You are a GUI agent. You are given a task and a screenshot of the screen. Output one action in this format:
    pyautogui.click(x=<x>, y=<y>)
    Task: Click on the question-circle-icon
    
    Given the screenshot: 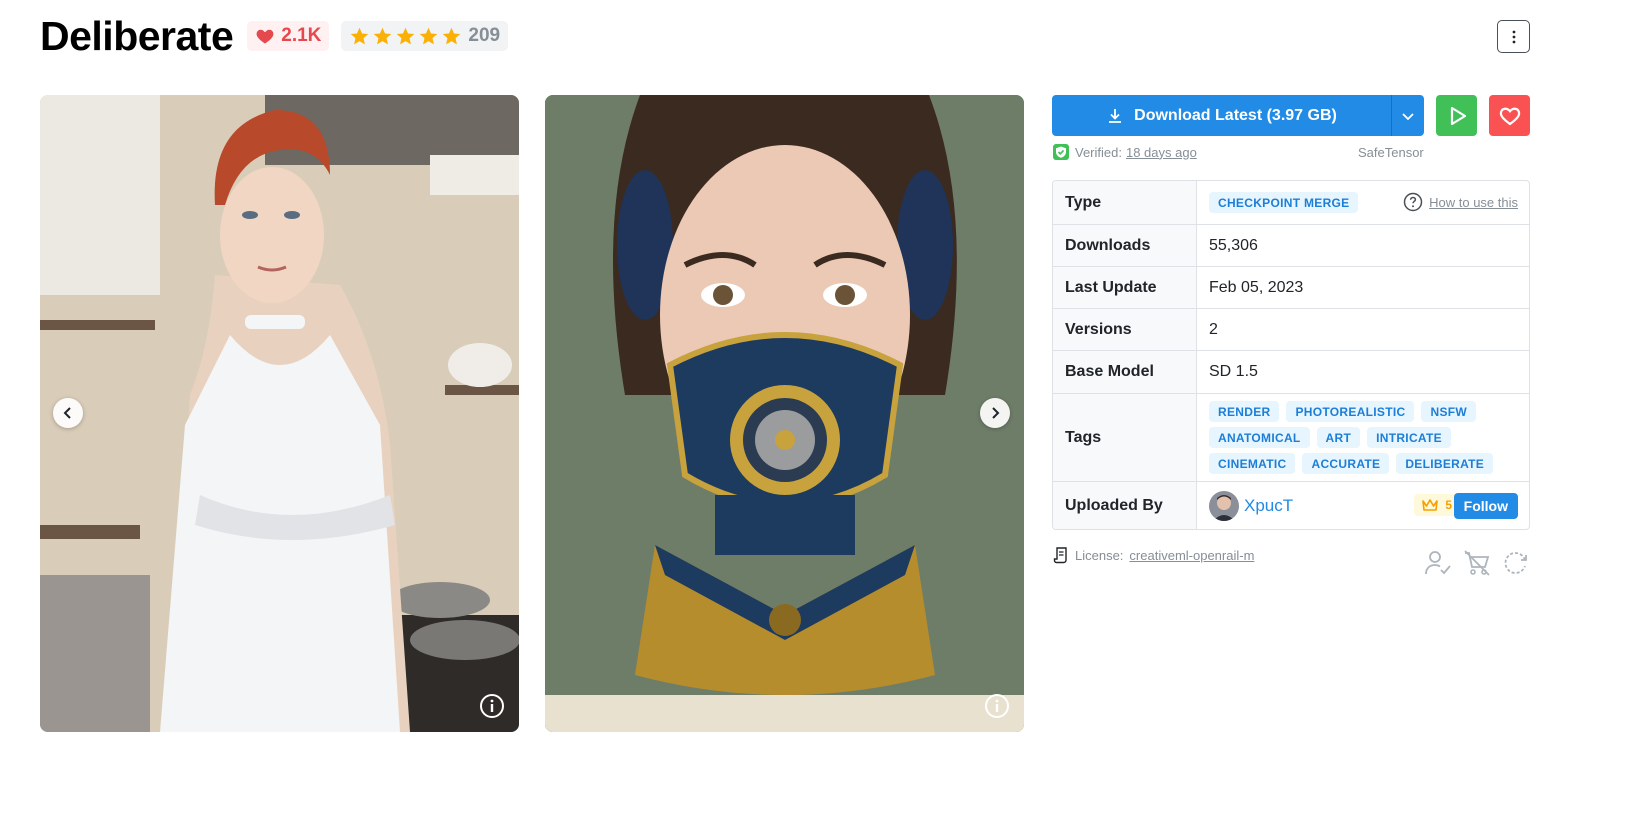 What is the action you would take?
    pyautogui.click(x=1413, y=202)
    